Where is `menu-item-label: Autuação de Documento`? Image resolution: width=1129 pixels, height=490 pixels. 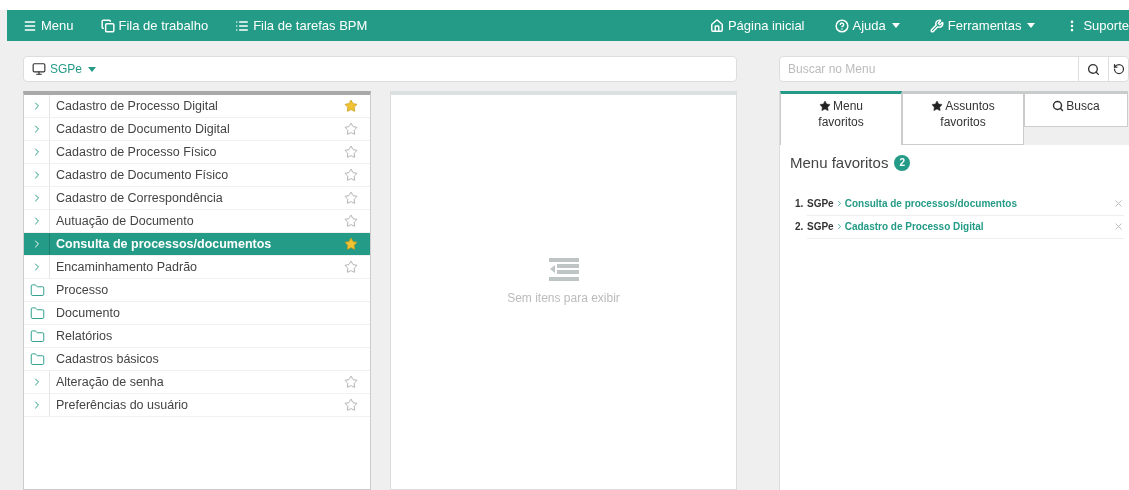 menu-item-label: Autuação de Documento is located at coordinates (125, 221).